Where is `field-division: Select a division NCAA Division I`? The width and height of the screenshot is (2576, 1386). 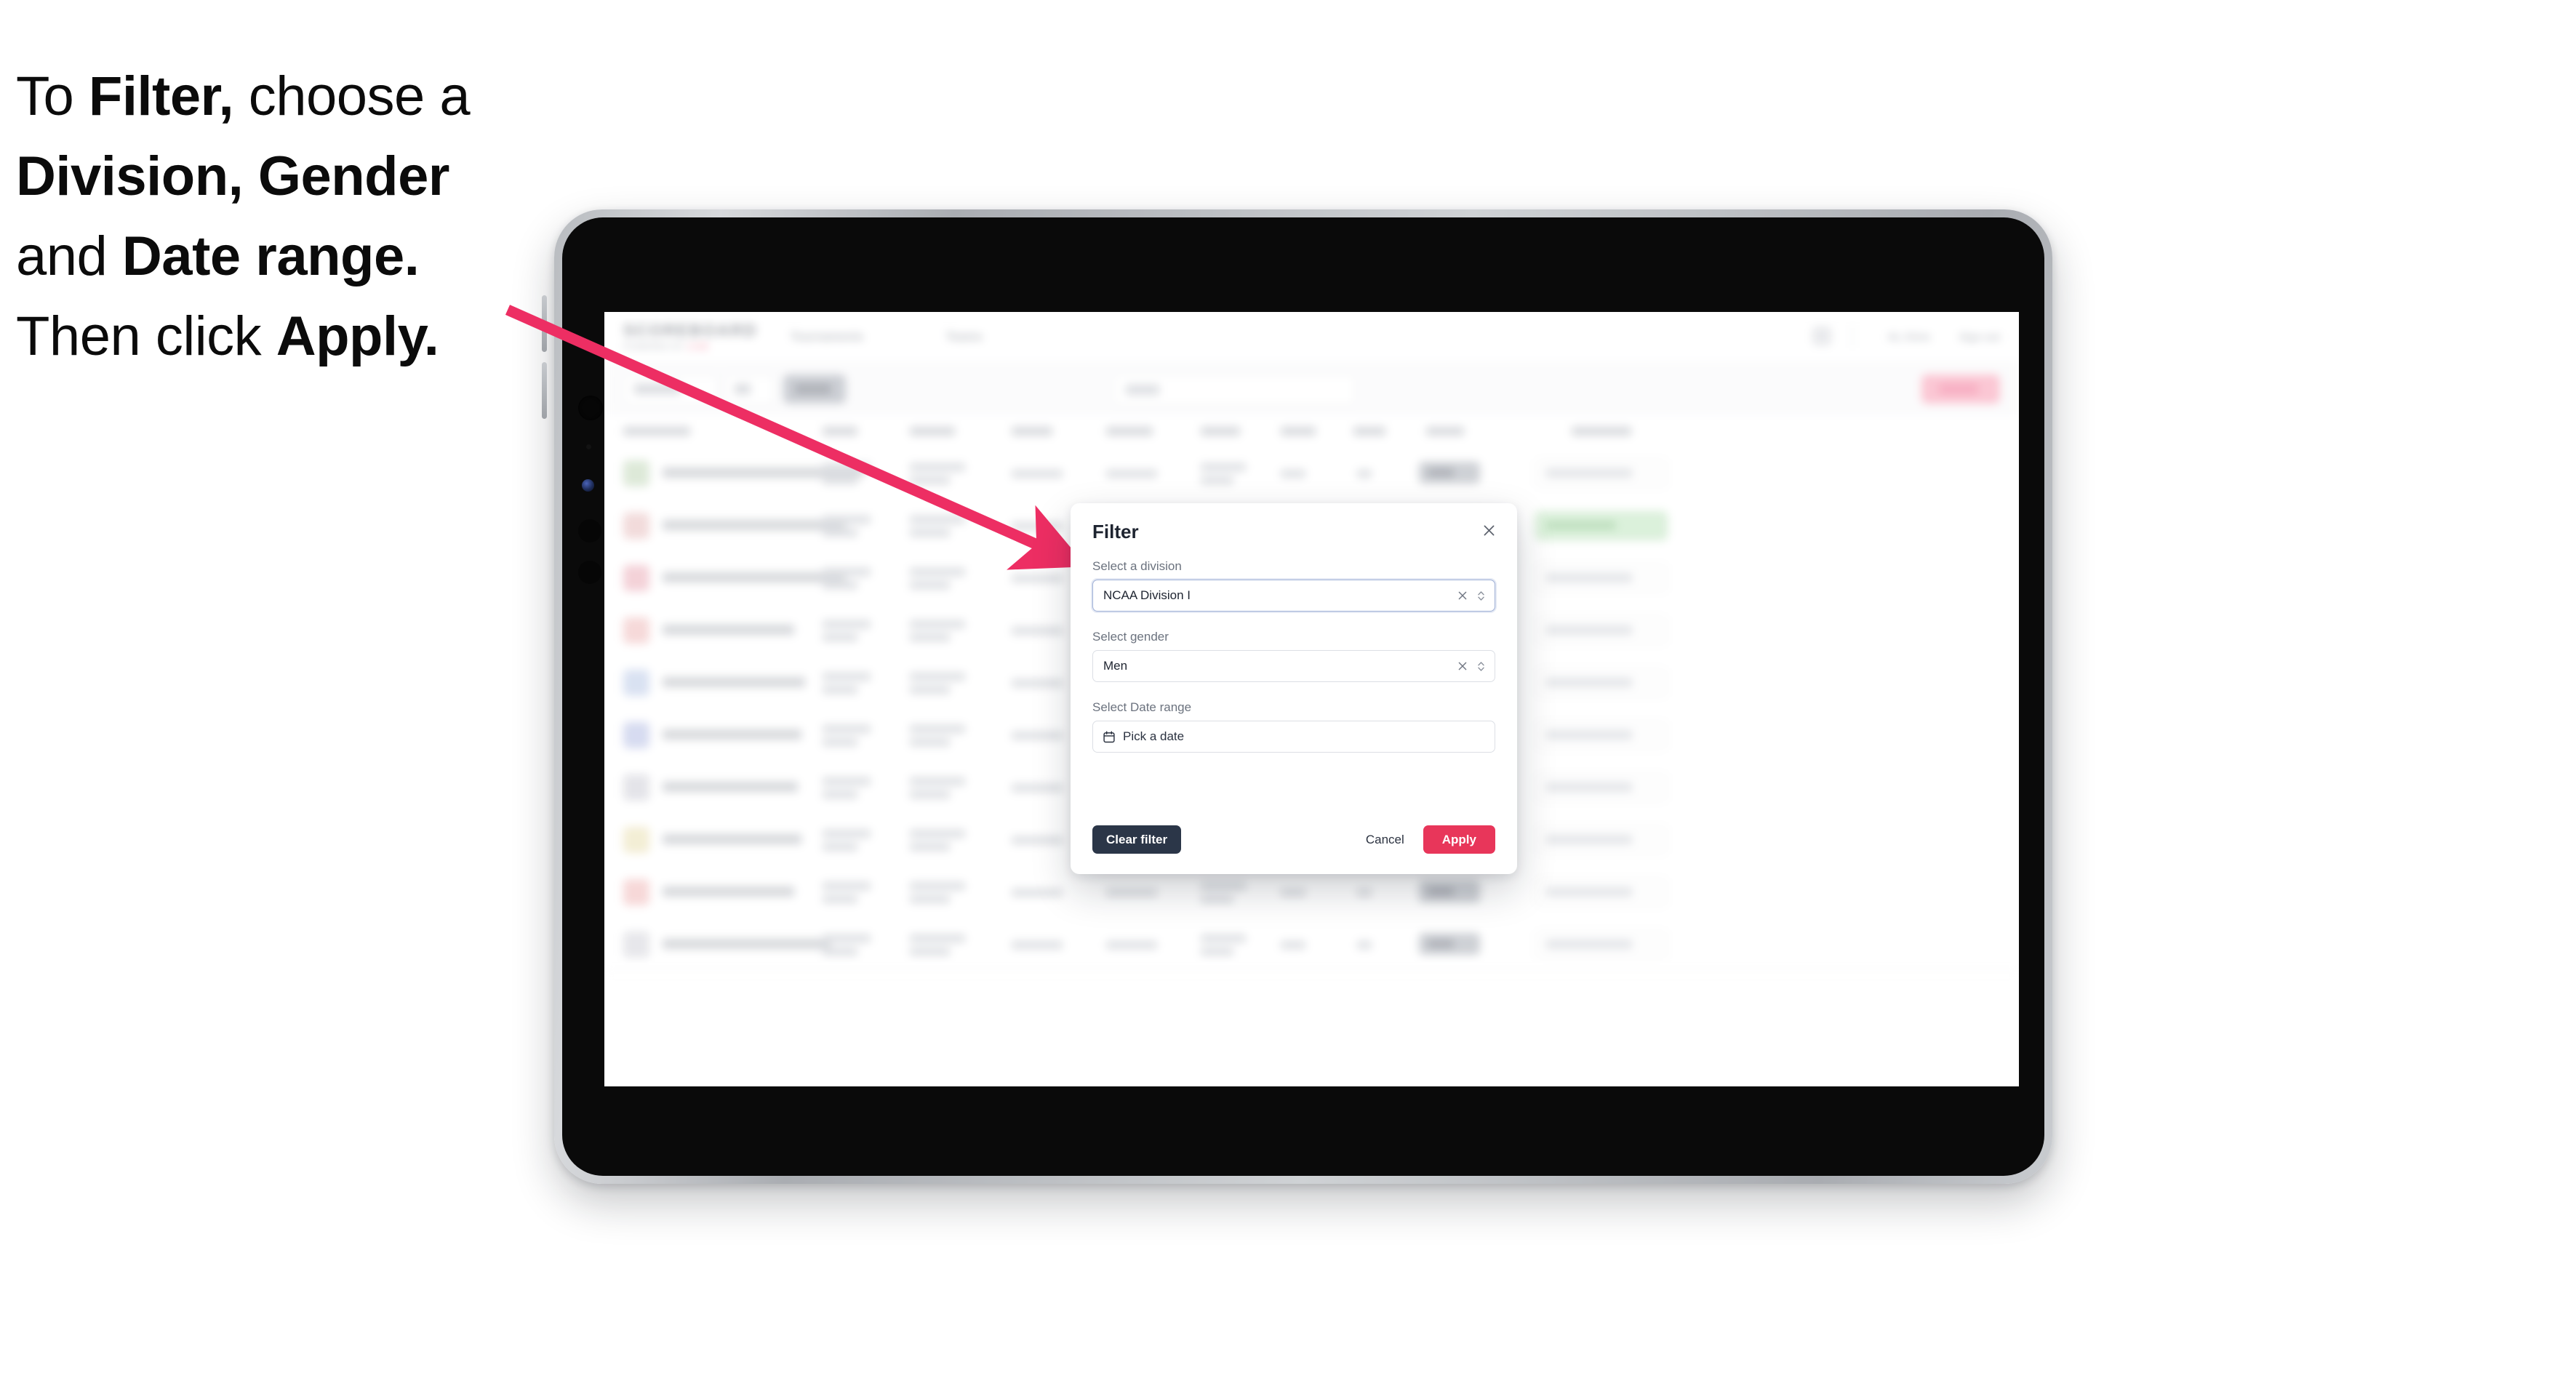 field-division: Select a division NCAA Division I is located at coordinates (1293, 586).